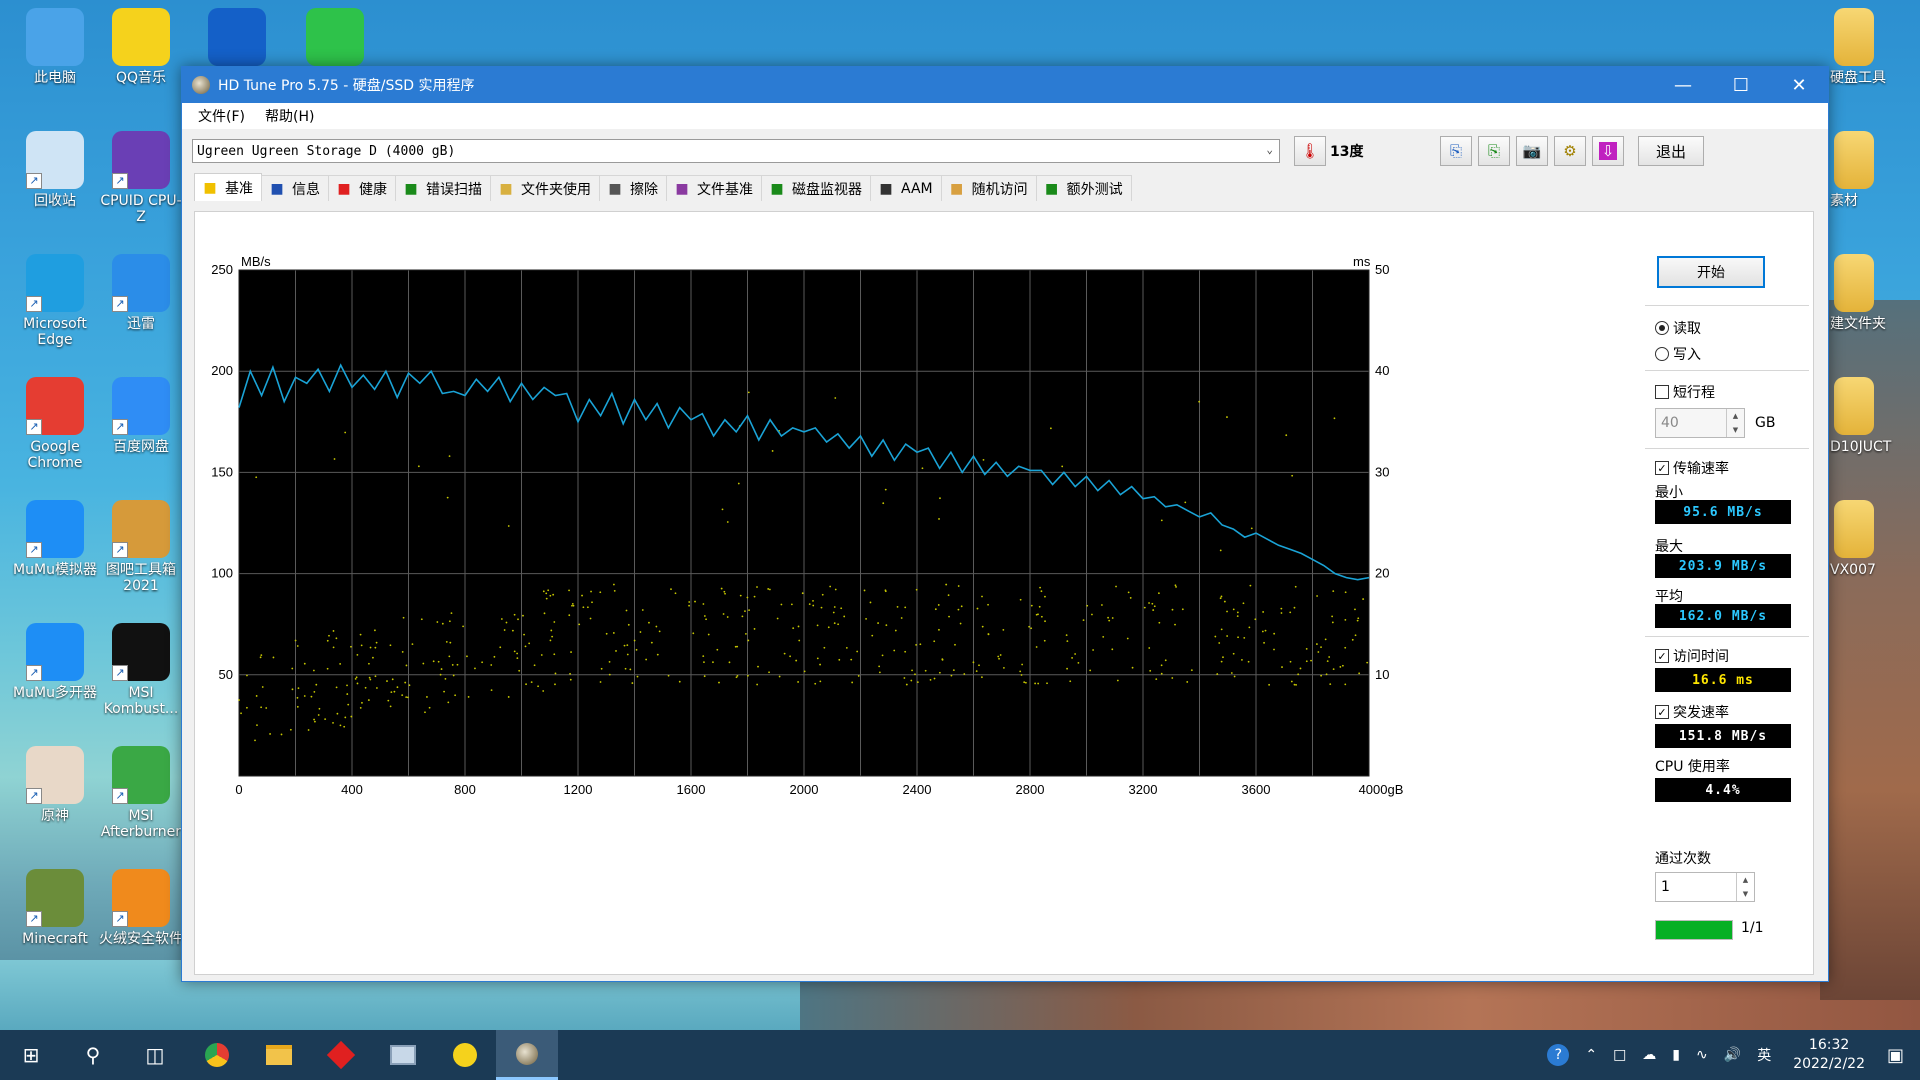  Describe the element at coordinates (55, 424) in the screenshot. I see `desktop-shortcut: ↗ Google Chrome` at that location.